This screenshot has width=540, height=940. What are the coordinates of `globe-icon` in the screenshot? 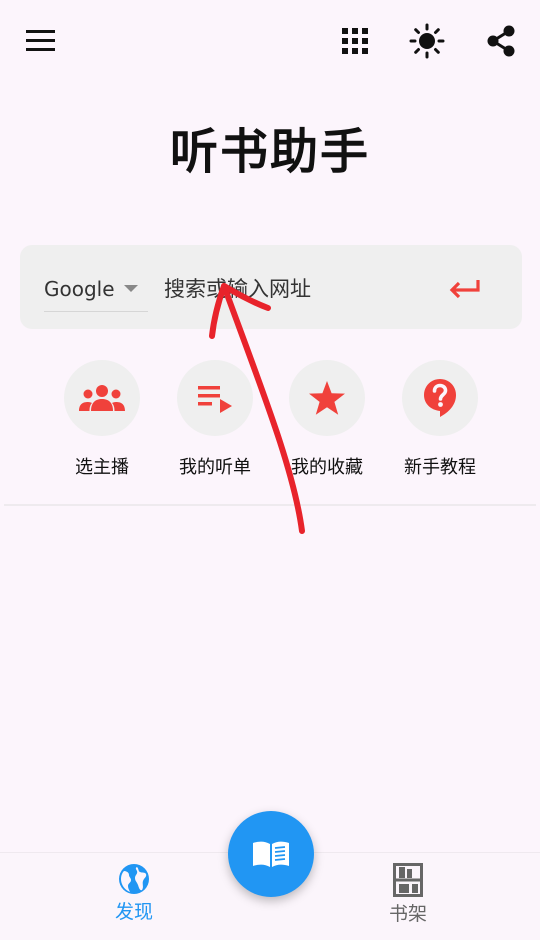 It's located at (134, 879).